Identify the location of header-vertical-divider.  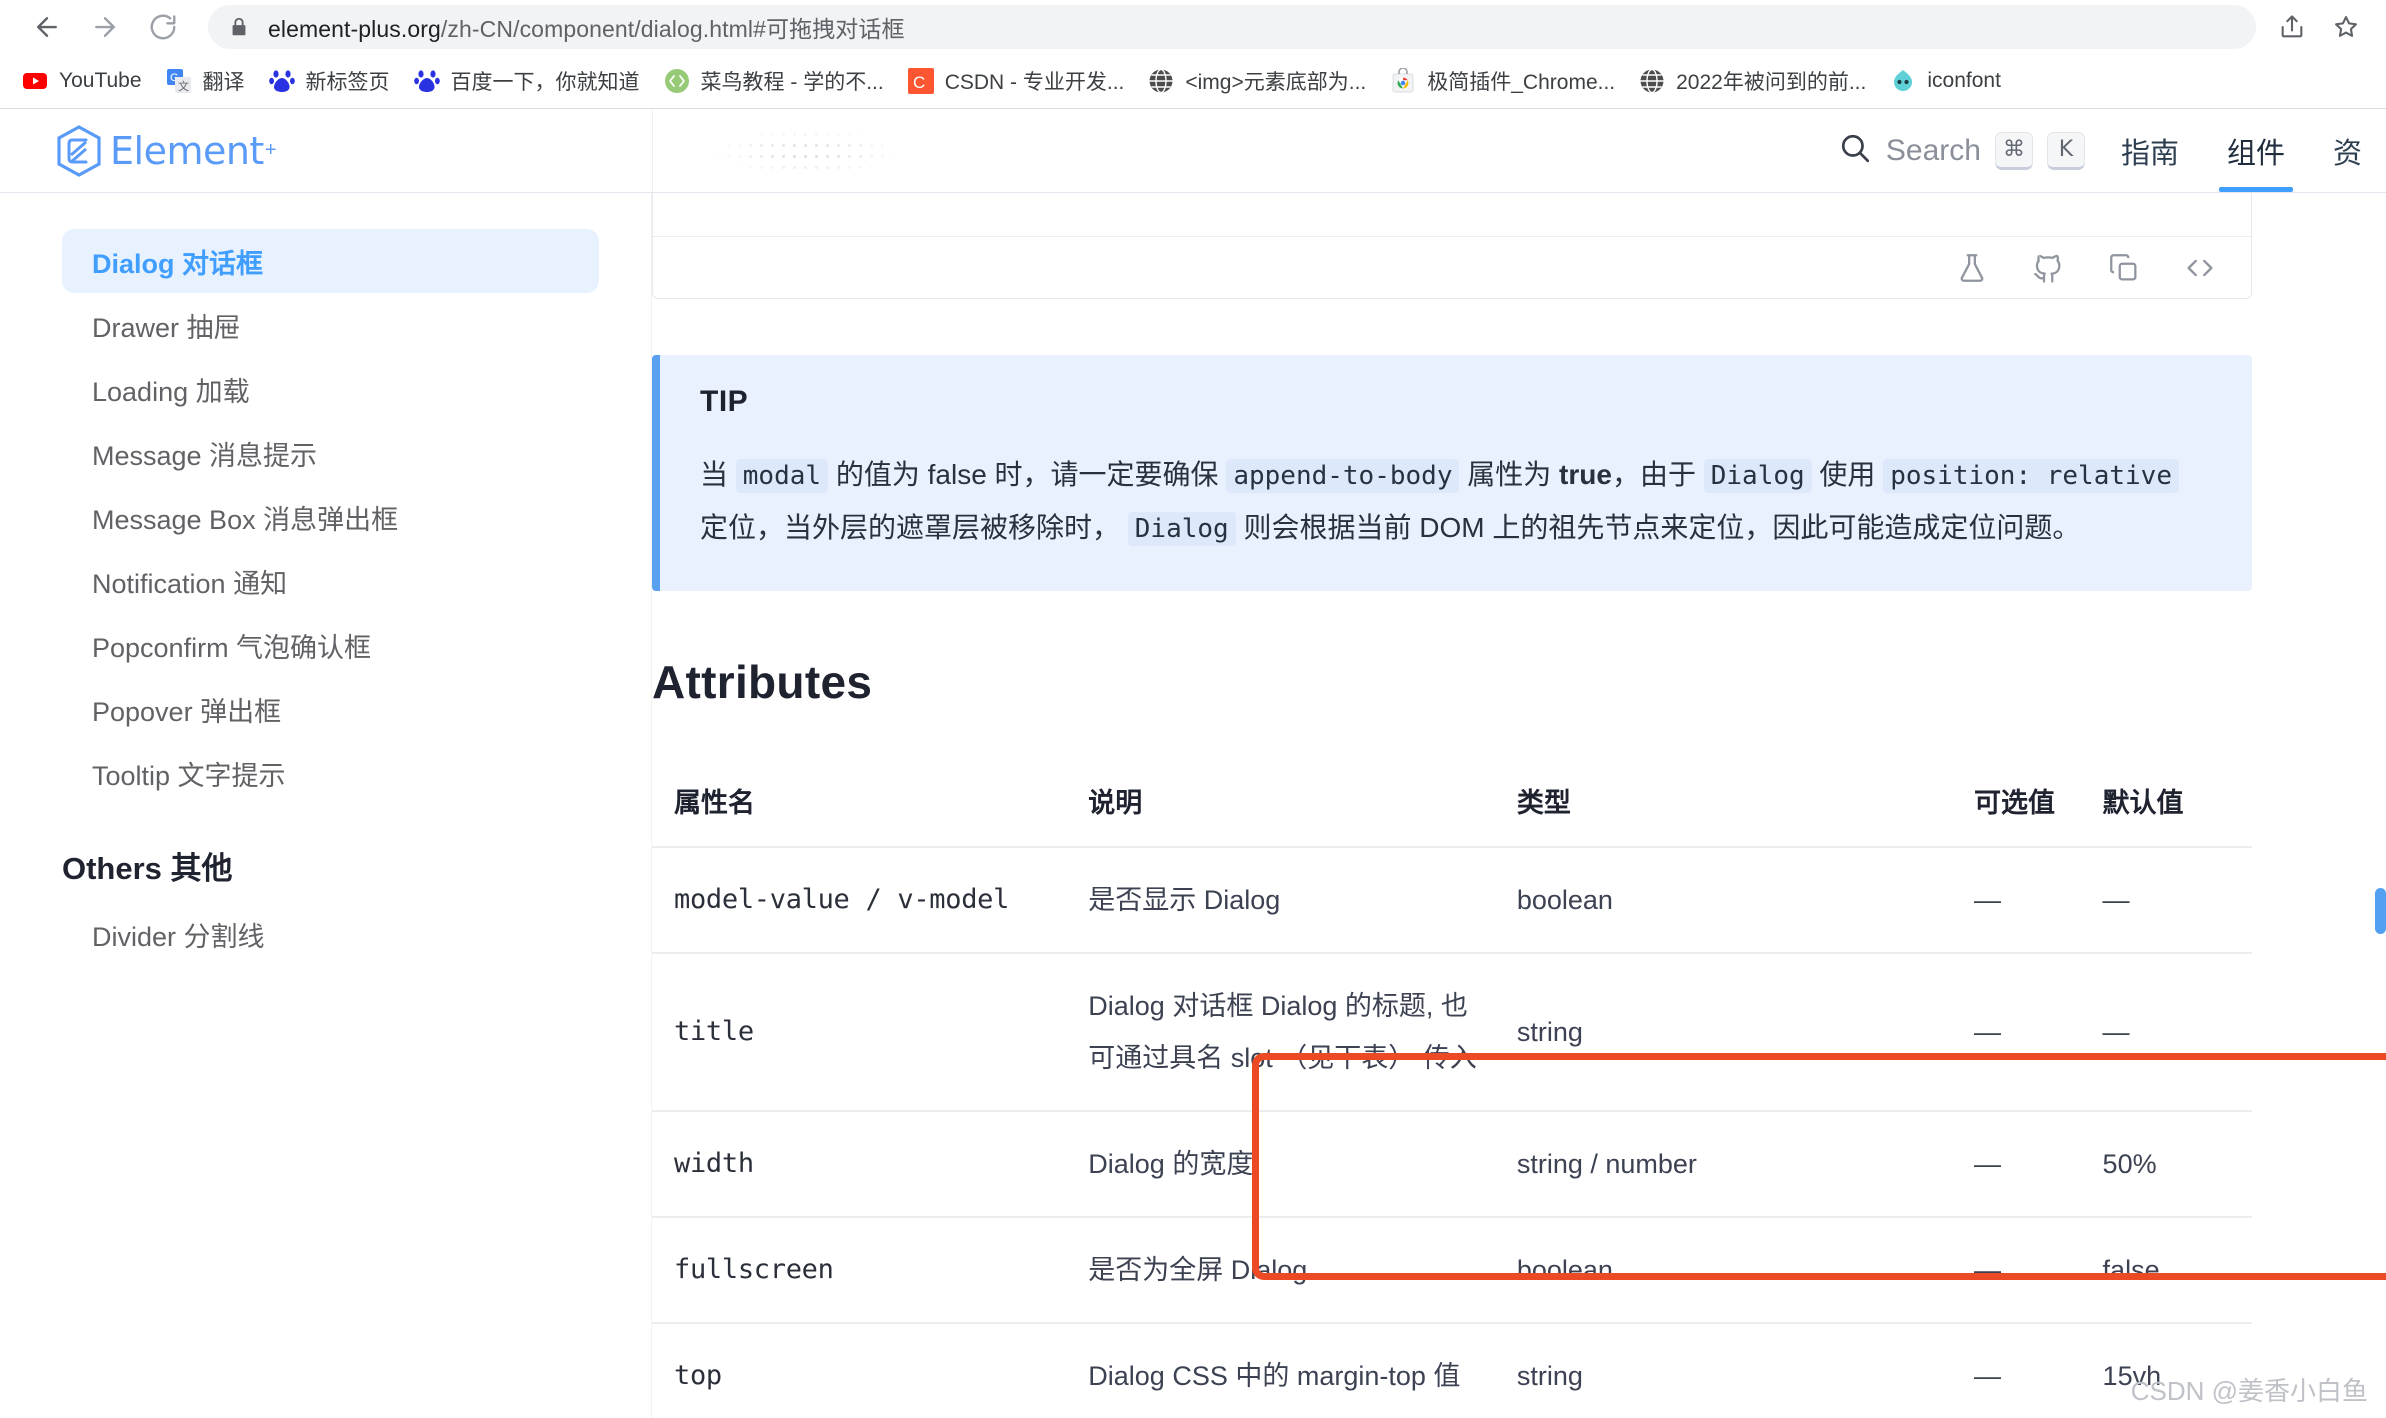
(652, 150).